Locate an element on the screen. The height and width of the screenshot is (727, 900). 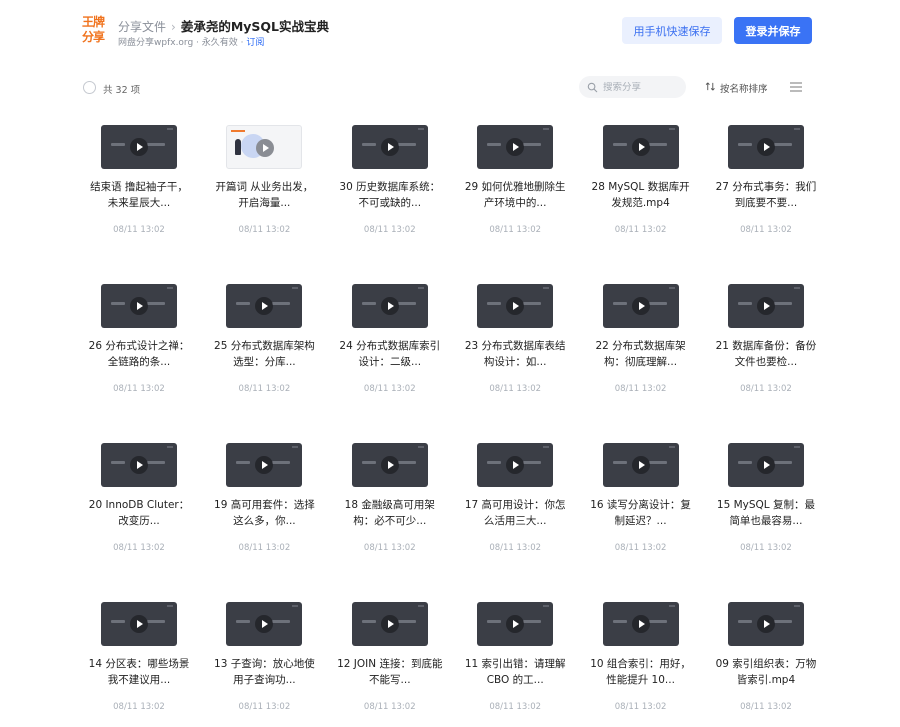
file-item: 10 组合索引：用好，性能提升 10... 08/11 13:02 is located at coordinates (640, 664).